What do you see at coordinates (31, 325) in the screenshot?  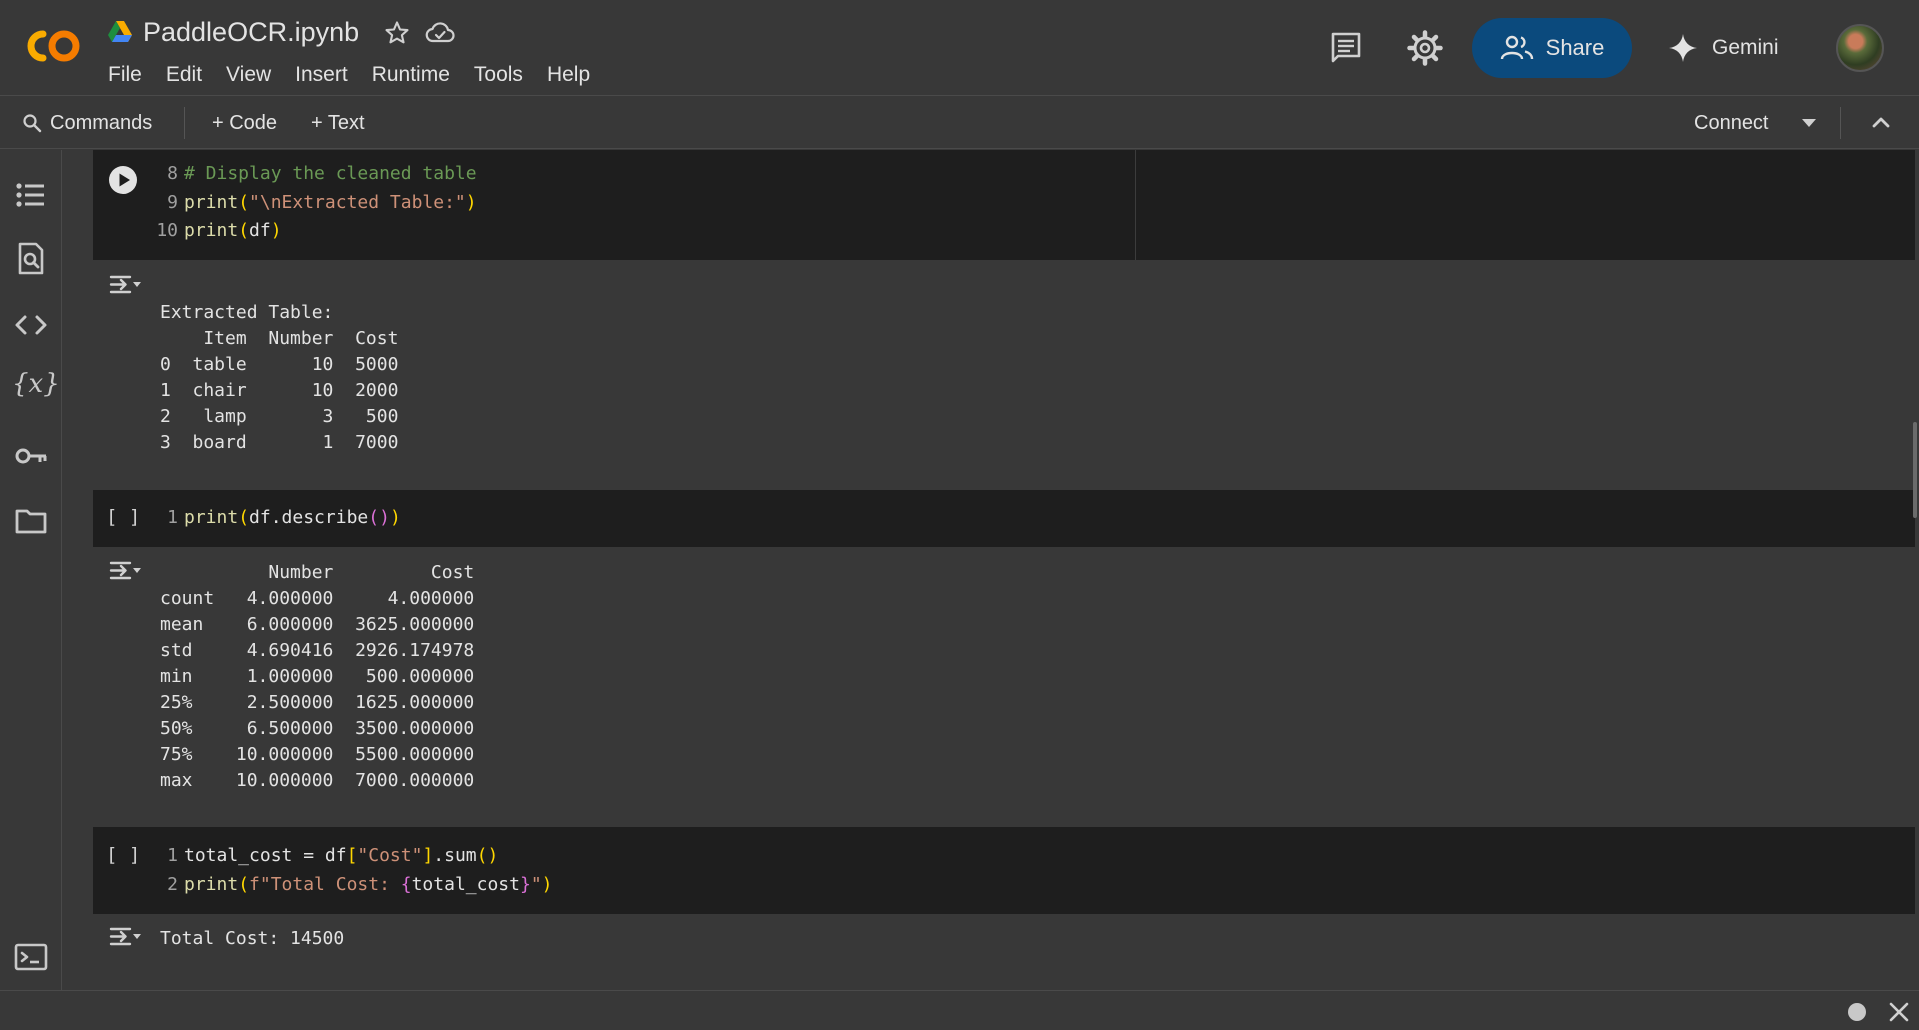 I see `code-snippets-icon` at bounding box center [31, 325].